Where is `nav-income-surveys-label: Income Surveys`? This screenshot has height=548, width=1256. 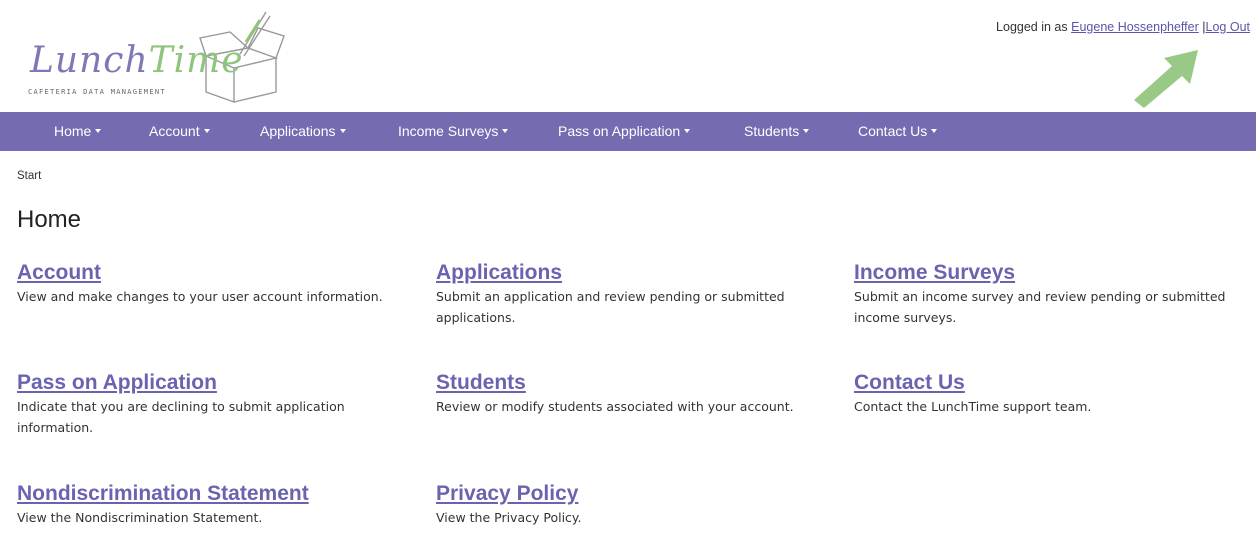
nav-income-surveys-label: Income Surveys is located at coordinates (448, 131).